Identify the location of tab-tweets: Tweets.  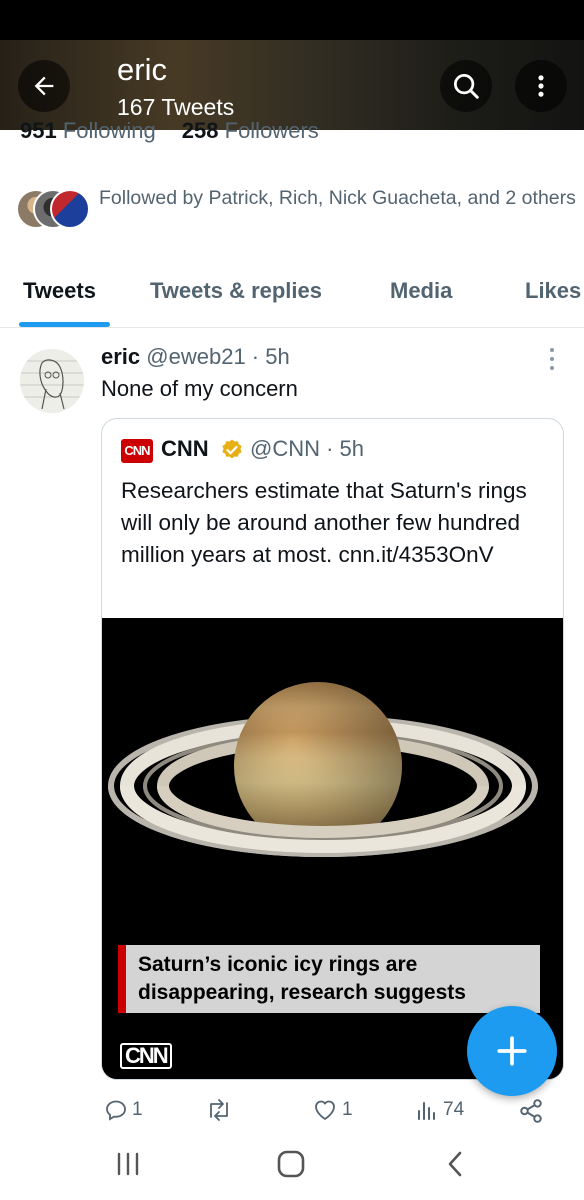
(59, 291).